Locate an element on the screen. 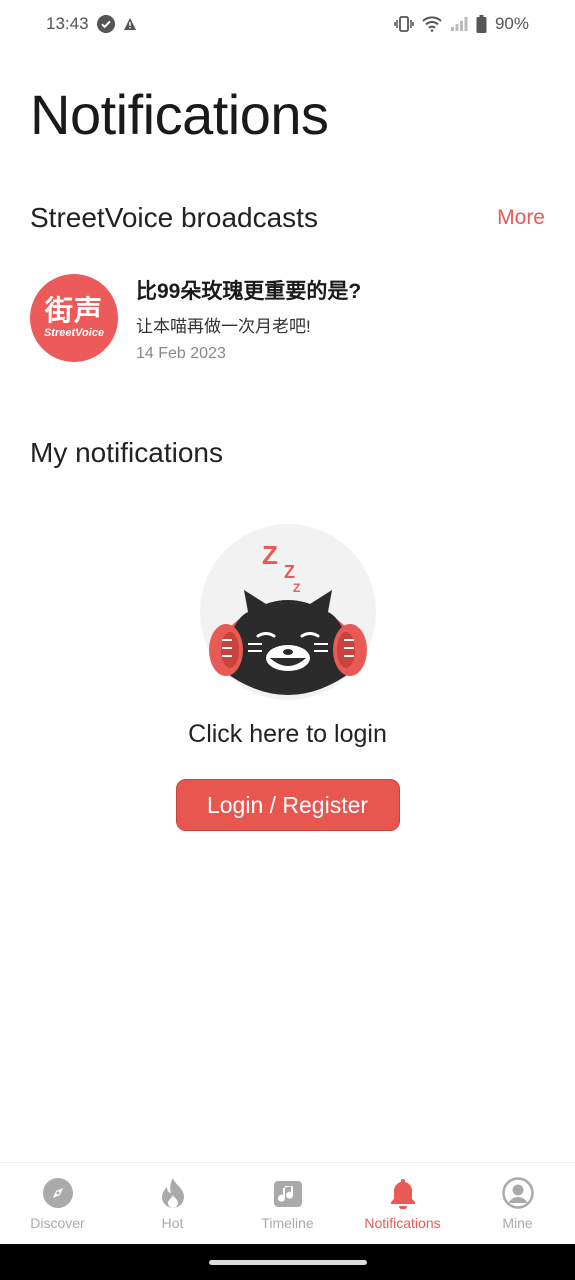 This screenshot has height=1280, width=575. nav-item-notifications: Notifications is located at coordinates (402, 1203).